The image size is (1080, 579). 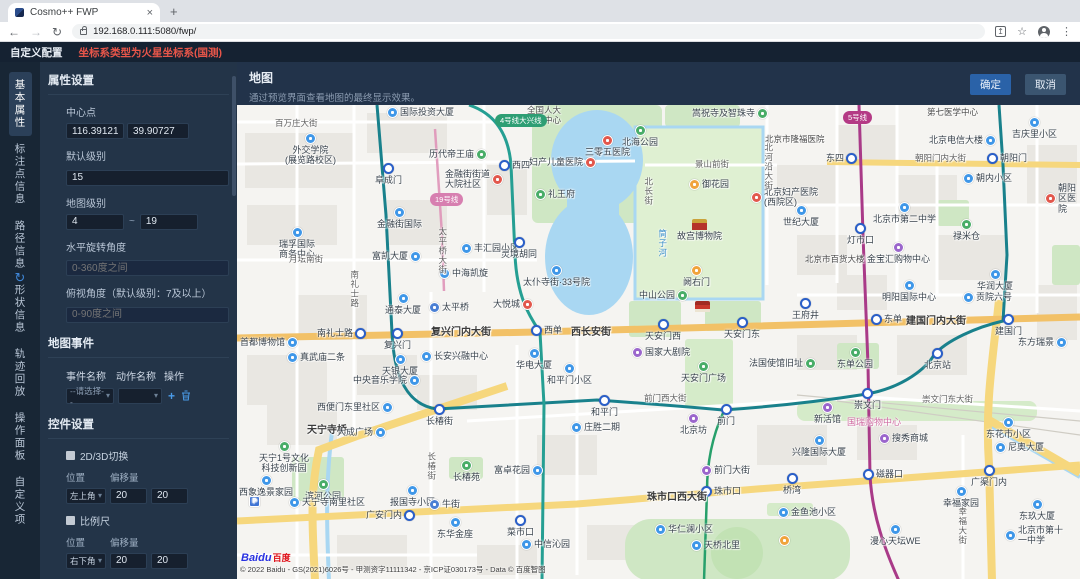 What do you see at coordinates (20, 309) in the screenshot?
I see `sidebar-item-3: 形状信息` at bounding box center [20, 309].